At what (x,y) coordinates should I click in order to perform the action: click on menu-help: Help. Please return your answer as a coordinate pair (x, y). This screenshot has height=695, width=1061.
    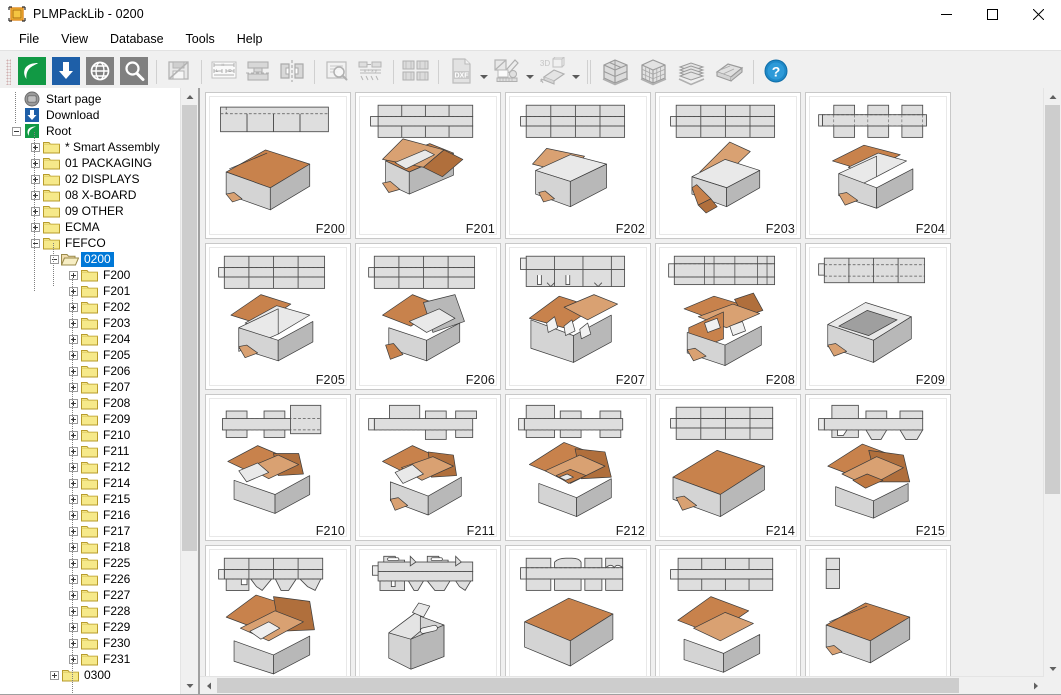
    Looking at the image, I should click on (250, 39).